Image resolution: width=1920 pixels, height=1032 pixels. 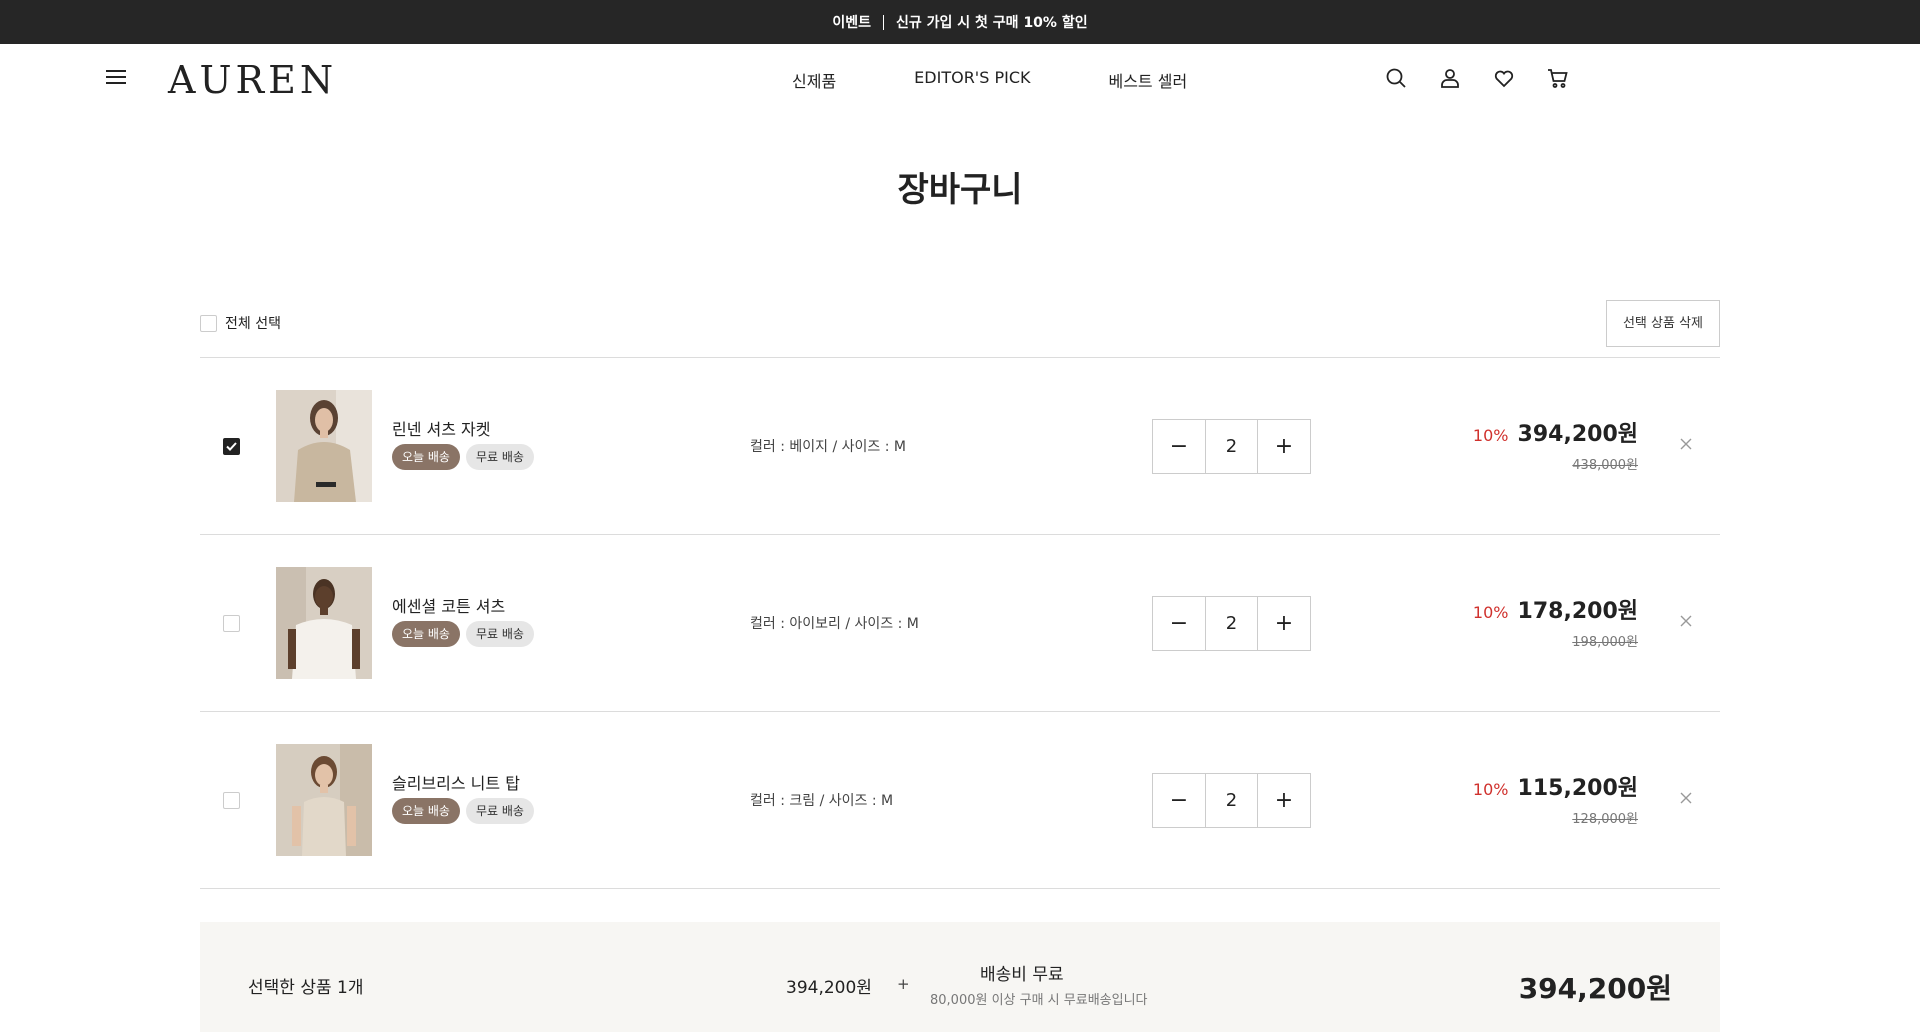 I want to click on promo-banner: 이벤트 신규 가입 시 첫 구매 10% 할인, so click(x=960, y=22).